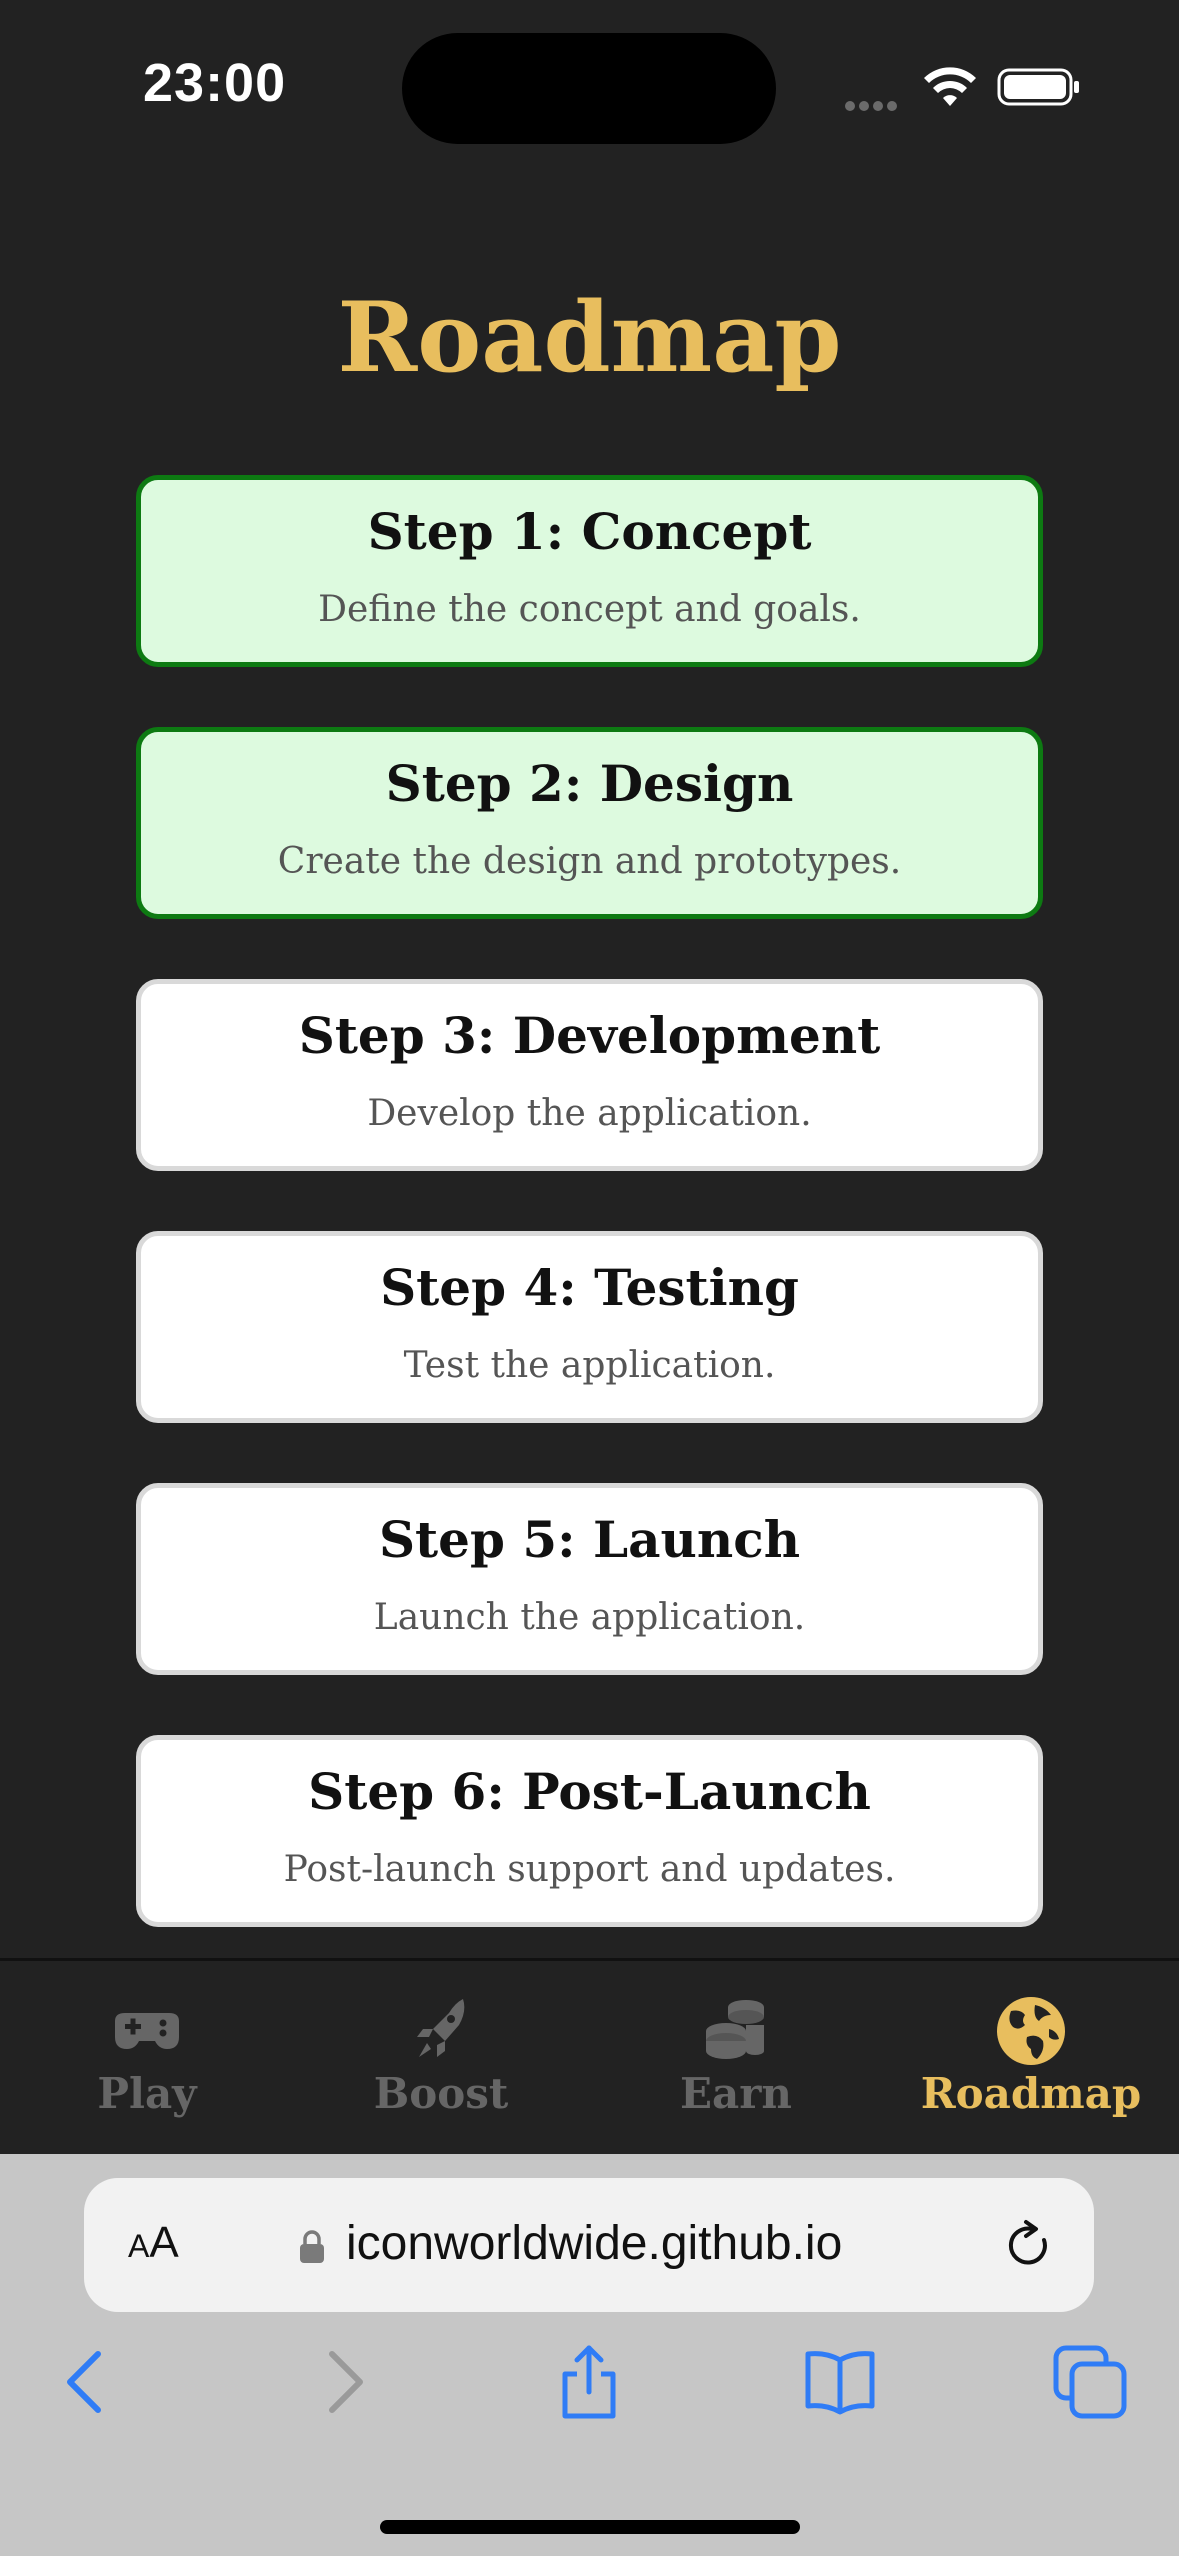 Image resolution: width=1179 pixels, height=2556 pixels. I want to click on step-title: Step 4: Testing, so click(589, 1287).